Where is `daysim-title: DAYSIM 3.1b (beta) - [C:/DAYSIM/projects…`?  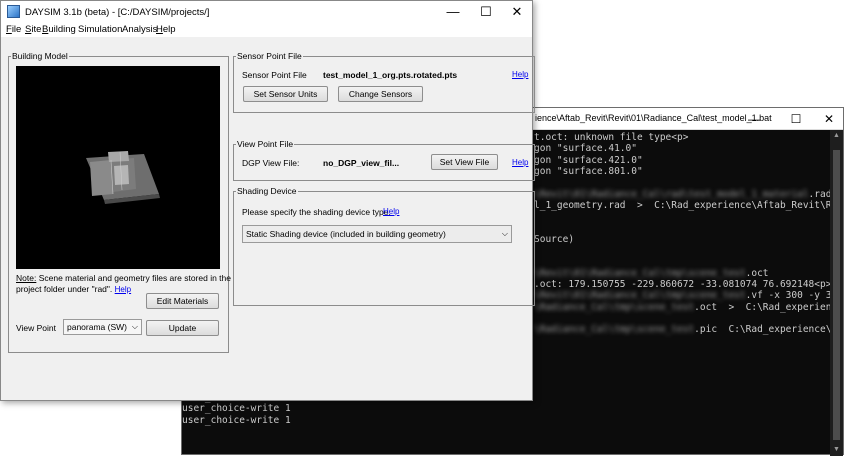 daysim-title: DAYSIM 3.1b (beta) - [C:/DAYSIM/projects… is located at coordinates (117, 12).